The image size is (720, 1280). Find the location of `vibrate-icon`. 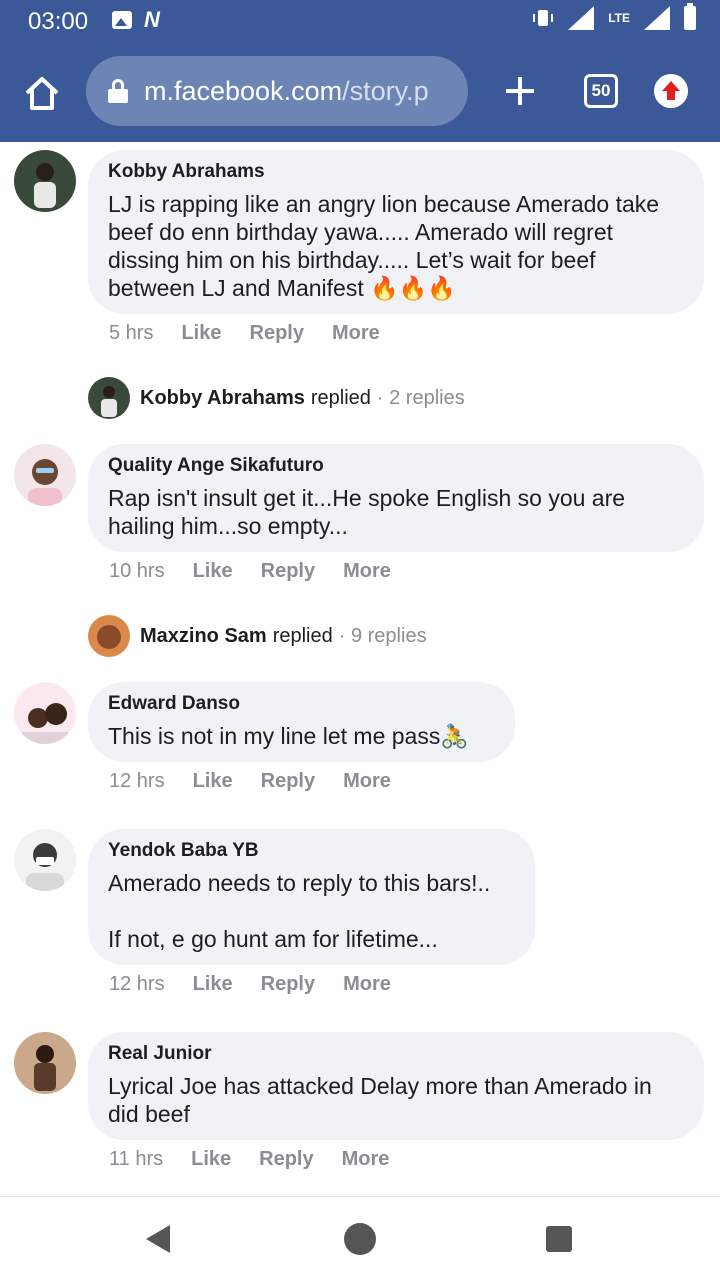

vibrate-icon is located at coordinates (543, 18).